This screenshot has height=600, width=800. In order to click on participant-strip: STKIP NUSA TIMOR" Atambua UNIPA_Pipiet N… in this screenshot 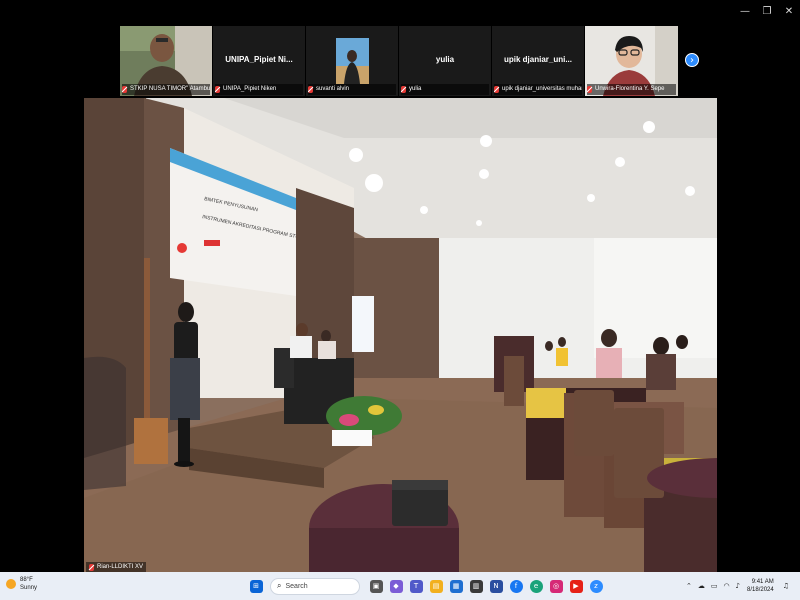, I will do `click(400, 61)`.